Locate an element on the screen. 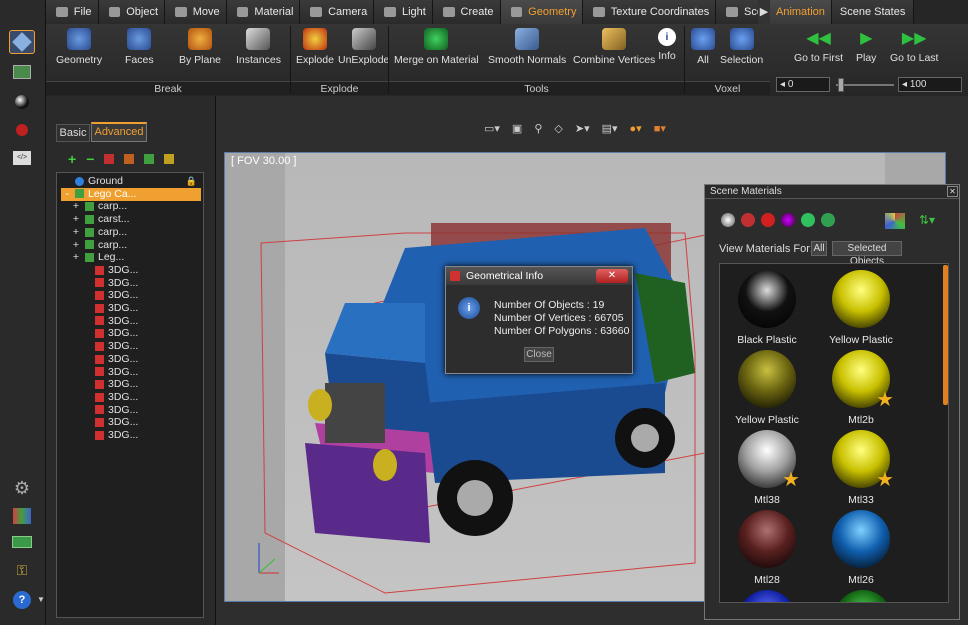  record-icon is located at coordinates (22, 130).